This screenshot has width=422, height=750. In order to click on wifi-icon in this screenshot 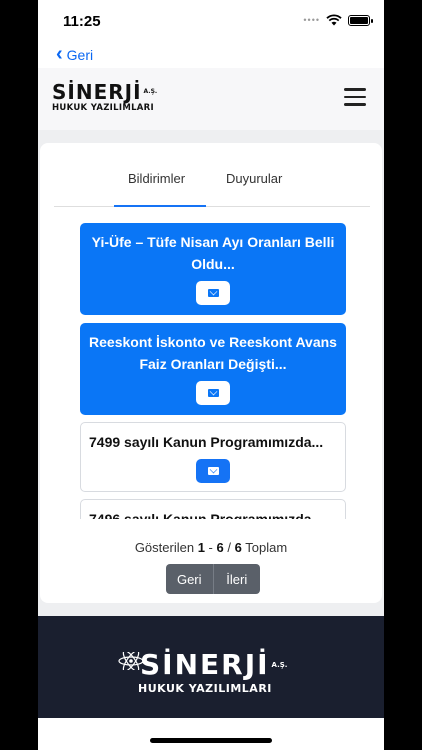, I will do `click(334, 20)`.